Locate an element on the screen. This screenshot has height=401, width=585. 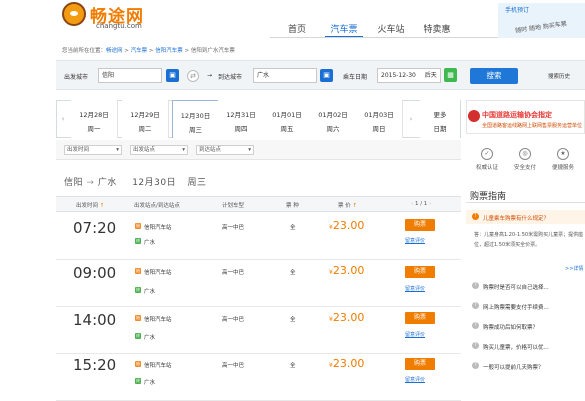
nav-home: 首页 is located at coordinates (297, 30).